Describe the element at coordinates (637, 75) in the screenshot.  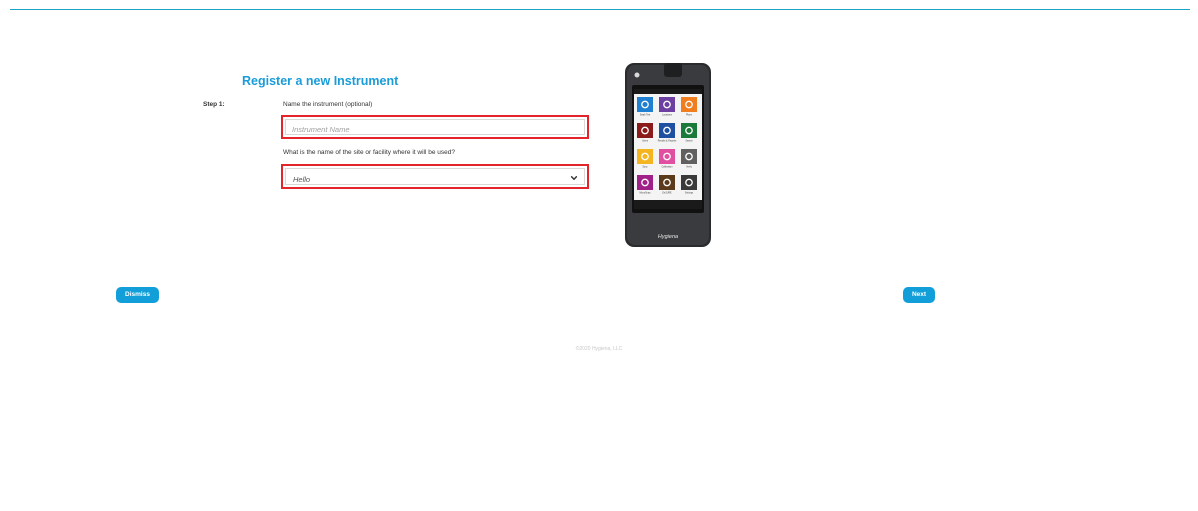
I see `camera-icon` at that location.